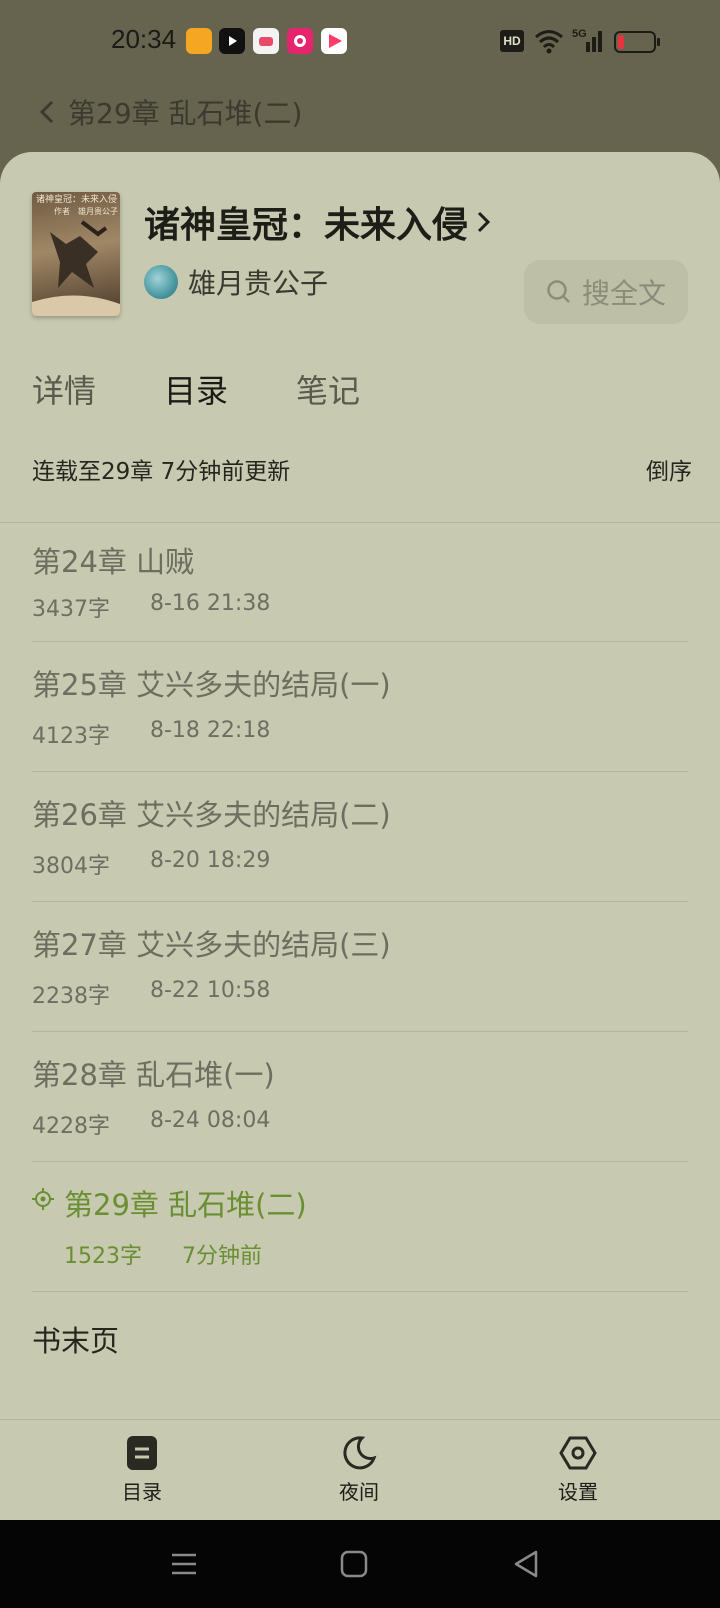 The width and height of the screenshot is (720, 1608). What do you see at coordinates (512, 41) in the screenshot?
I see `hd-badge: HD` at bounding box center [512, 41].